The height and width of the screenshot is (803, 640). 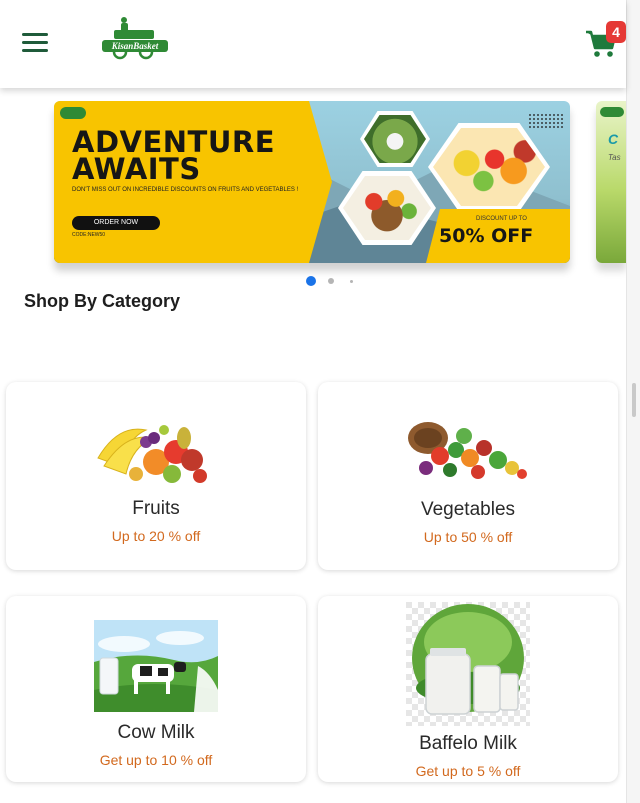 I want to click on banner-title-line2: AWAITS, so click(x=136, y=169).